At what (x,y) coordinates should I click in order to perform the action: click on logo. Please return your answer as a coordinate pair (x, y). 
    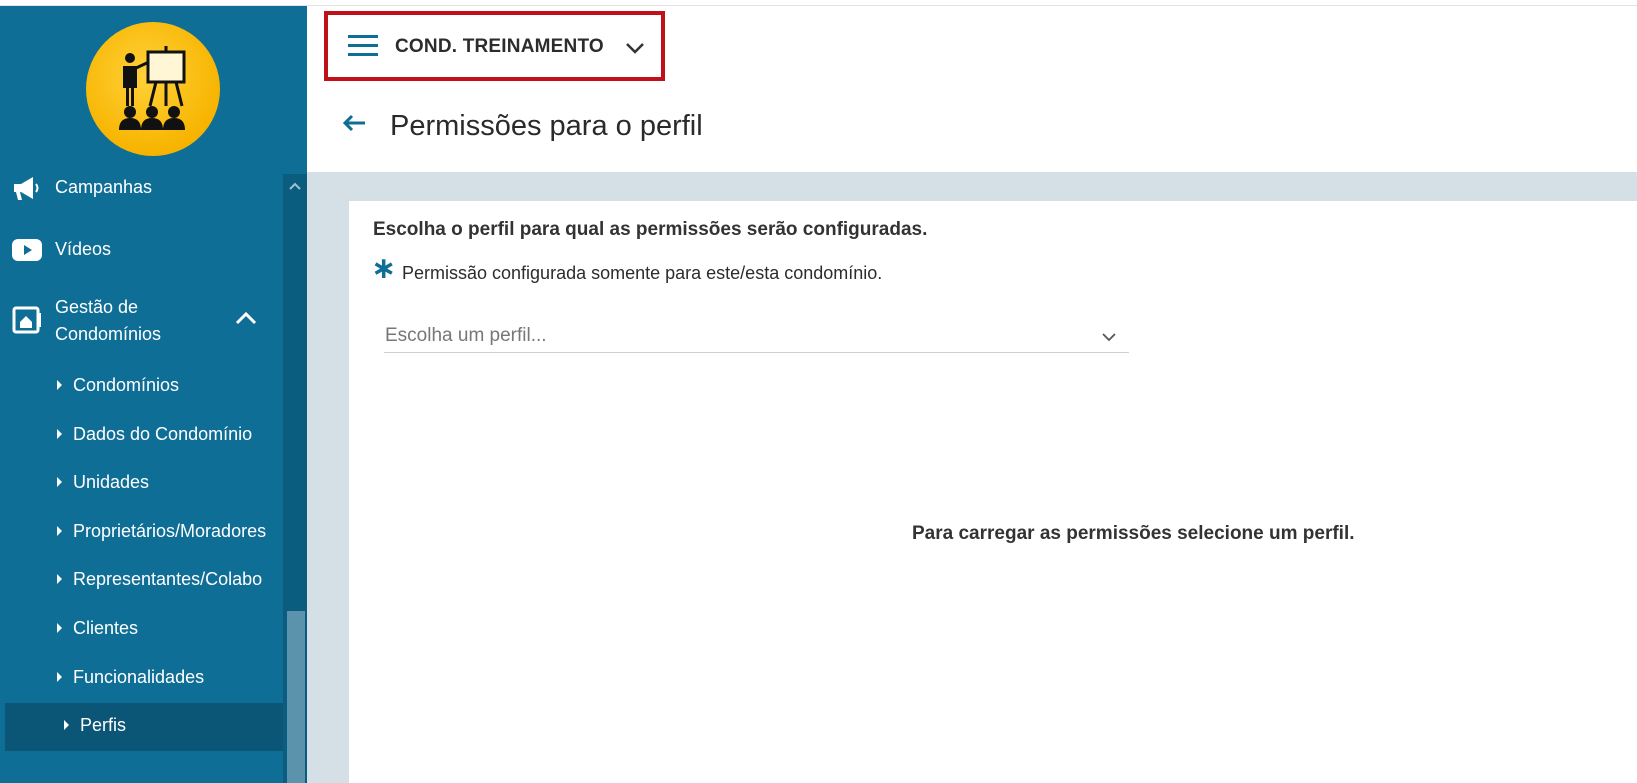
    Looking at the image, I should click on (153, 89).